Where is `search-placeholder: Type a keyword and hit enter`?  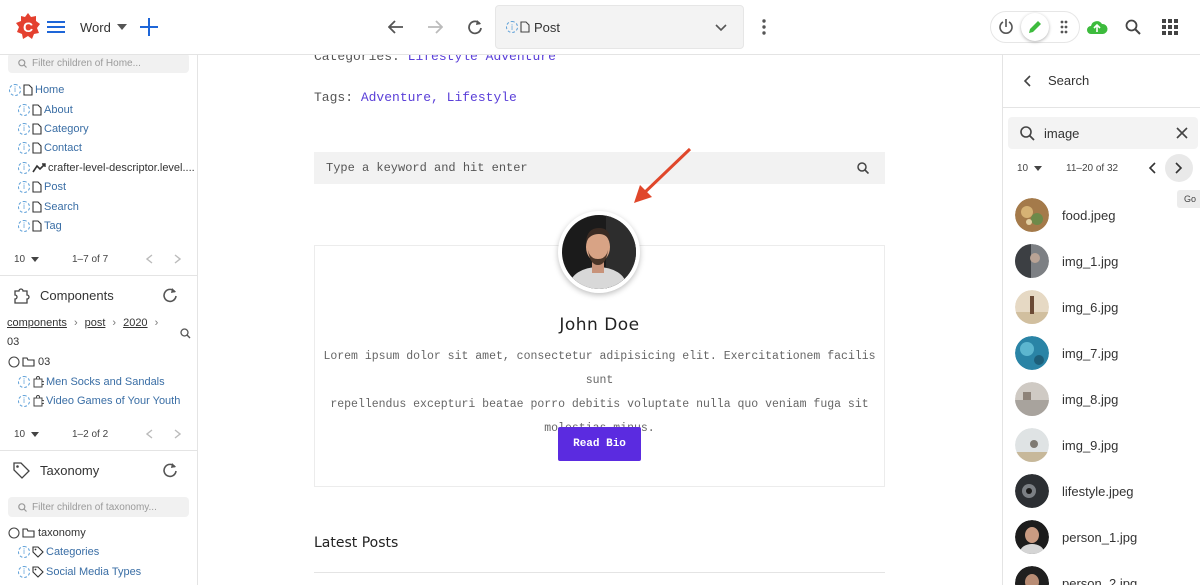
search-placeholder: Type a keyword and hit enter is located at coordinates (427, 168).